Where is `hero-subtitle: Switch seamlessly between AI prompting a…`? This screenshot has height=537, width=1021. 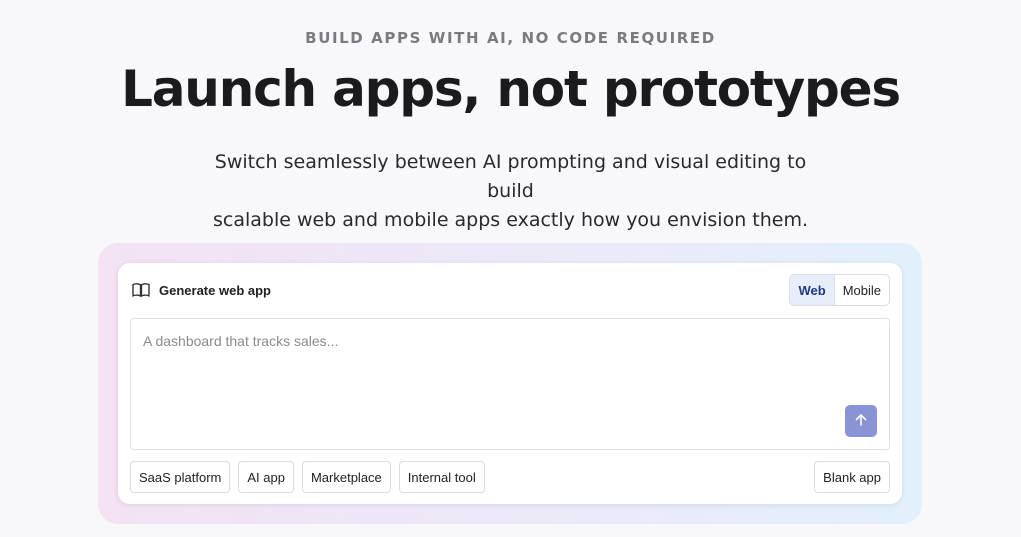
hero-subtitle: Switch seamlessly between AI prompting a… is located at coordinates (510, 191).